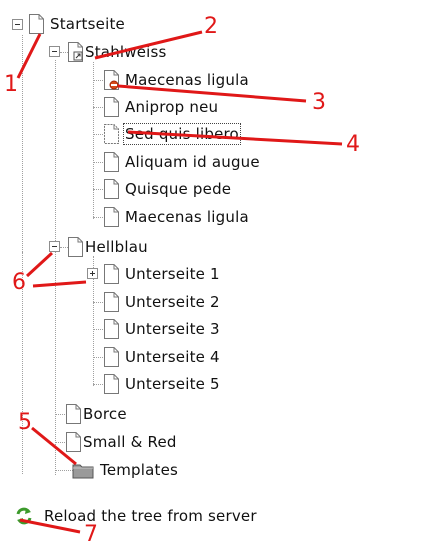 This screenshot has height=547, width=446. What do you see at coordinates (178, 189) in the screenshot?
I see `tree-node-label: Quisque pede` at bounding box center [178, 189].